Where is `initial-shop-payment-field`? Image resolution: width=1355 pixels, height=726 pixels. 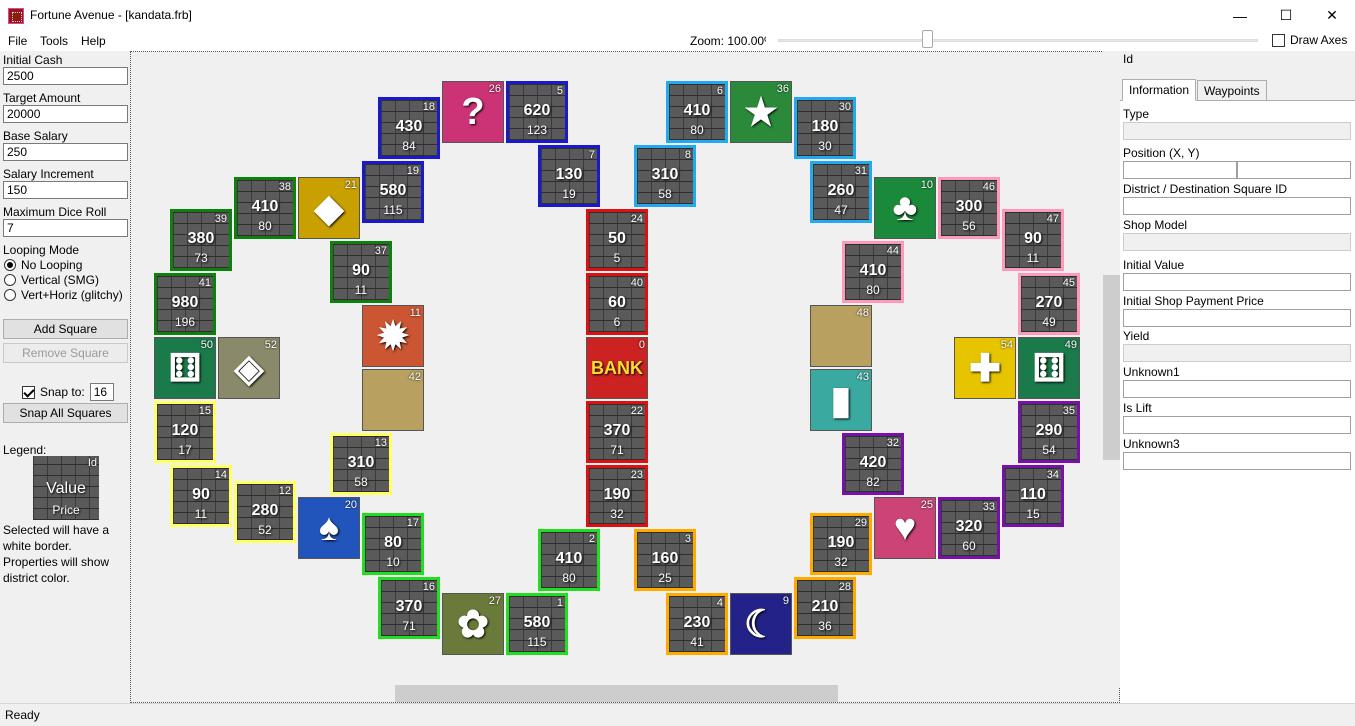
initial-shop-payment-field is located at coordinates (1237, 318).